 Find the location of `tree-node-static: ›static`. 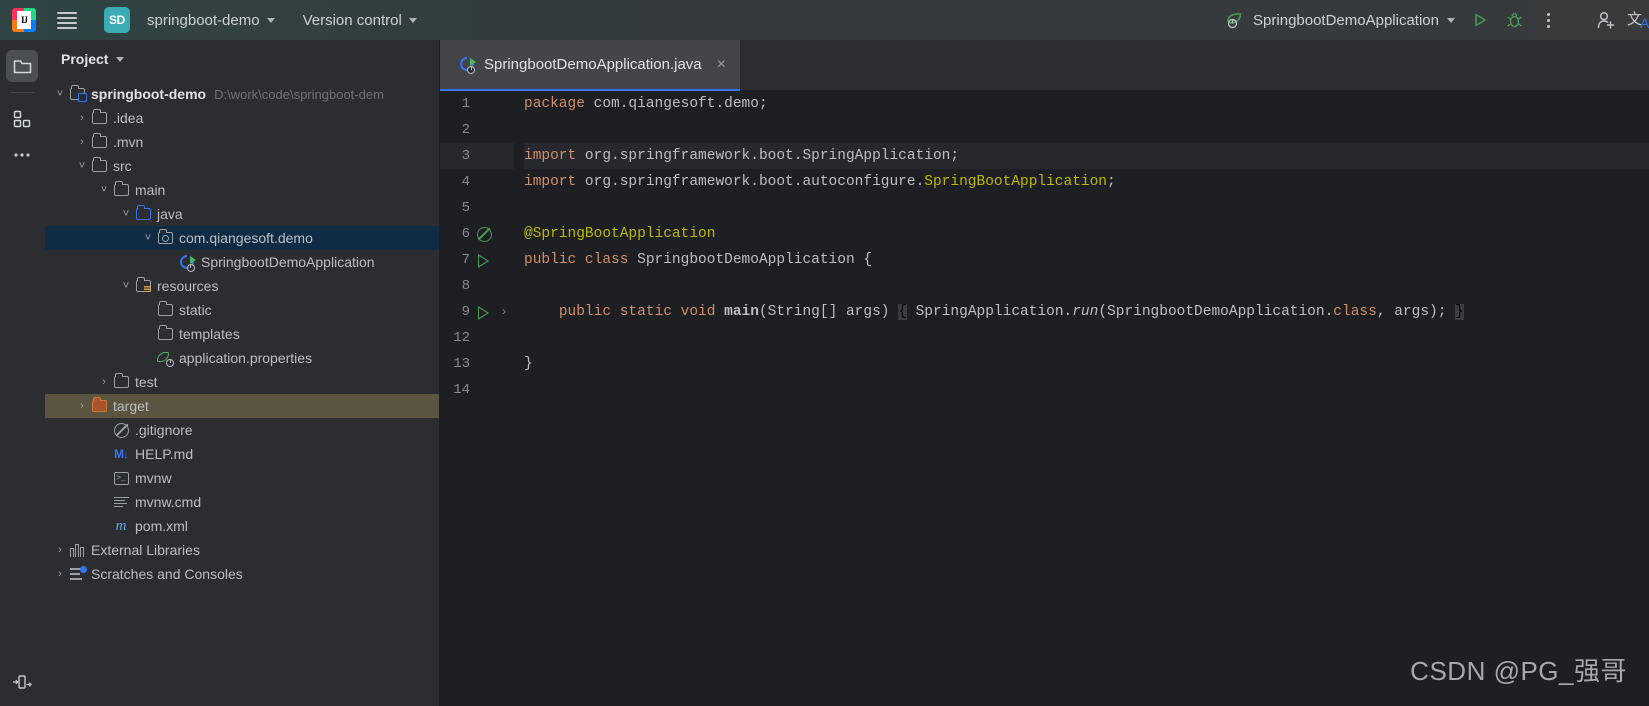

tree-node-static: ›static is located at coordinates (242, 310).